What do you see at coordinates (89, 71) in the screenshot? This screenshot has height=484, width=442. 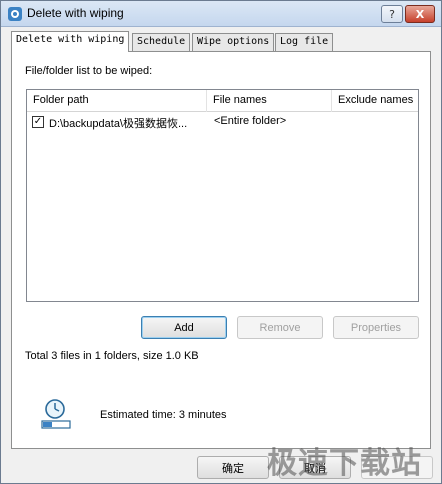 I see `list-label: File/folder list to be wiped:` at bounding box center [89, 71].